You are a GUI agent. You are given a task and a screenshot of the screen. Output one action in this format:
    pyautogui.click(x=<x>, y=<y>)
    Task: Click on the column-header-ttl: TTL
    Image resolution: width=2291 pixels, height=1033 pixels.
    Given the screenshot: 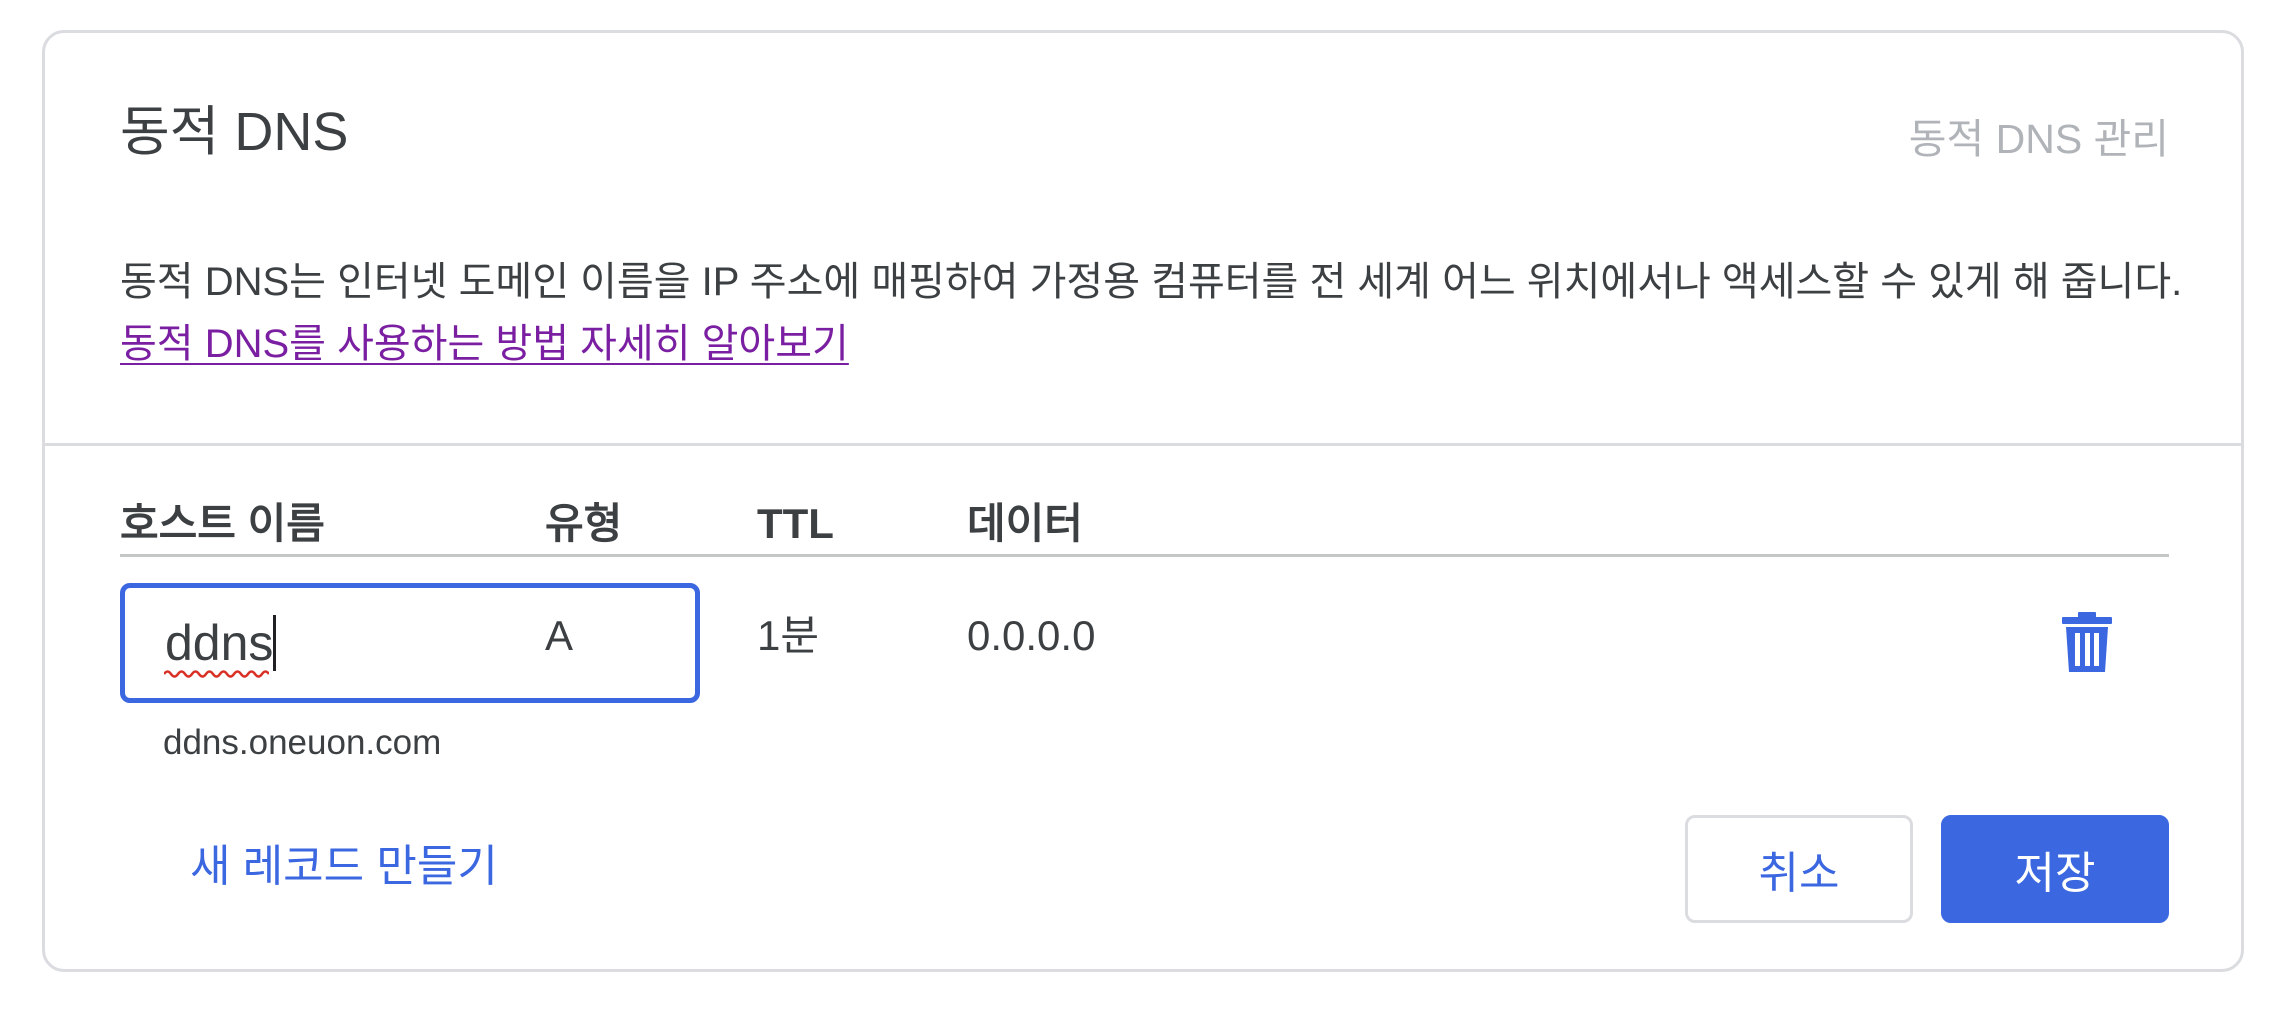 What is the action you would take?
    pyautogui.click(x=795, y=523)
    